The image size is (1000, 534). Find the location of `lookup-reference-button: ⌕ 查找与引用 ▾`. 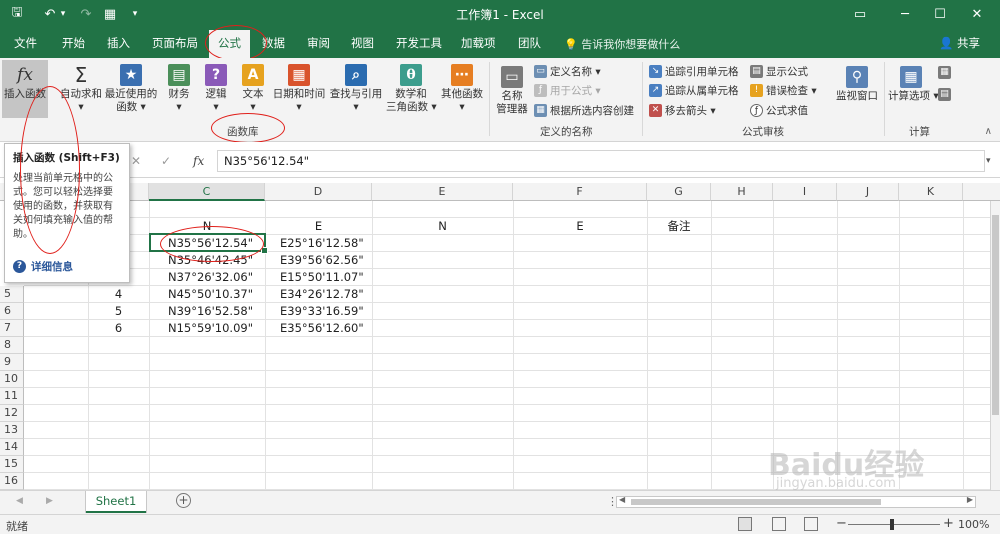

lookup-reference-button: ⌕ 查找与引用 ▾ is located at coordinates (356, 89).